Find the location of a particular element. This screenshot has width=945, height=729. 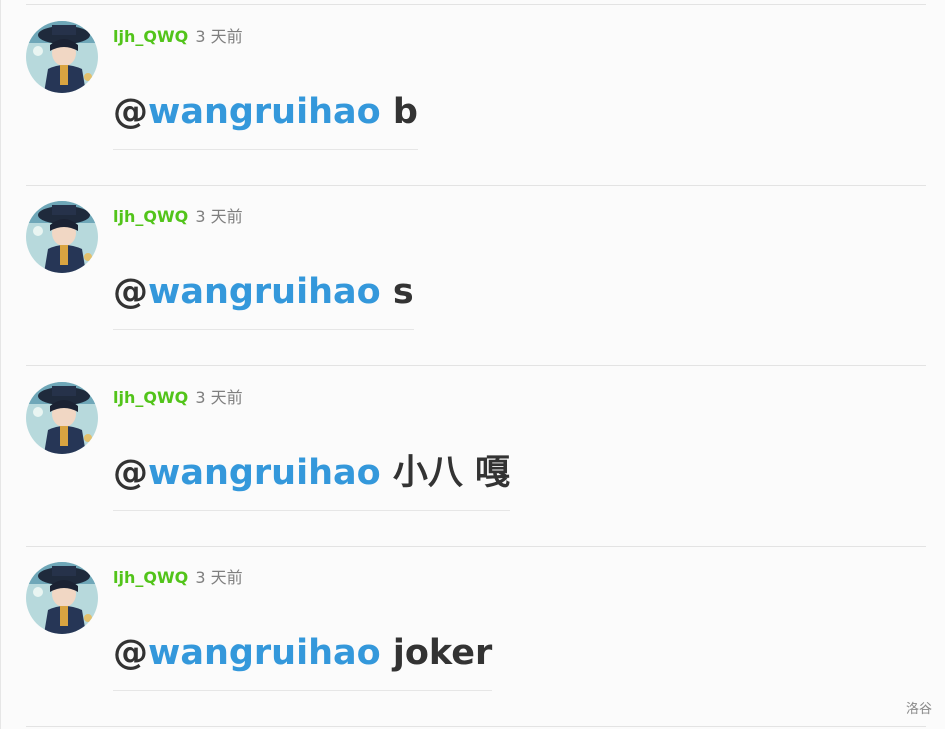

comment-content: @wangruihao 小八 嘎 is located at coordinates (312, 479).